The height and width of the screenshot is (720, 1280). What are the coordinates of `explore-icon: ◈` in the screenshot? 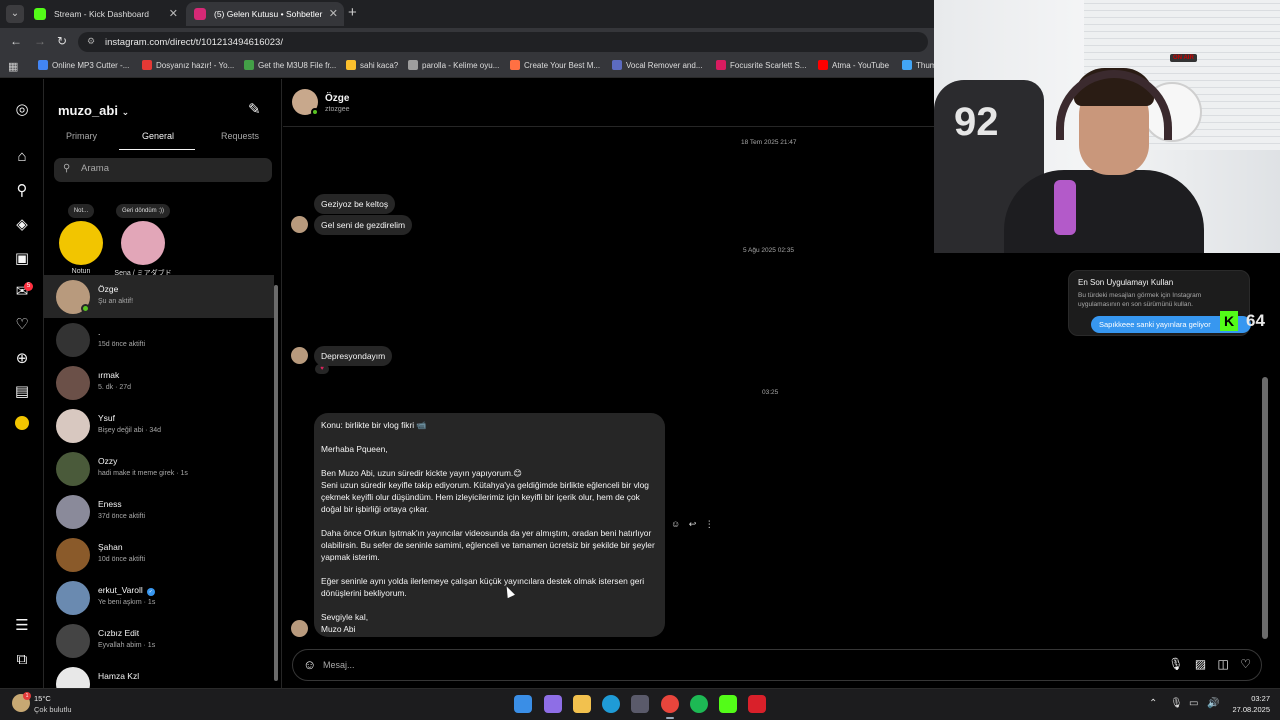 It's located at (22, 225).